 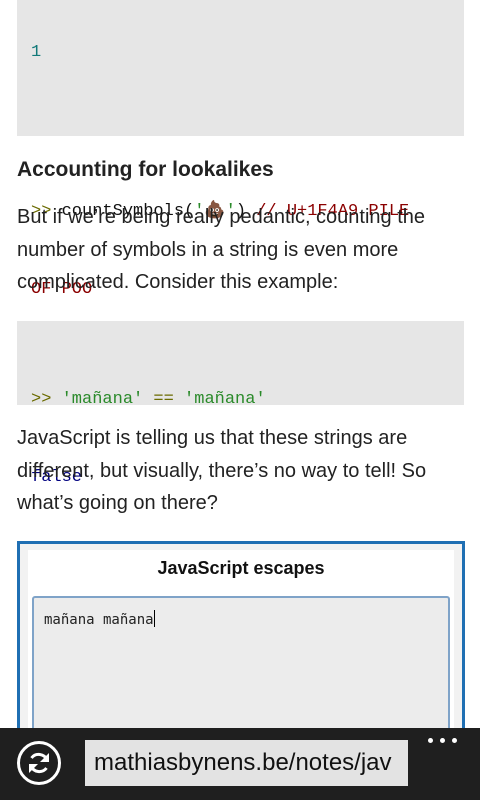 I want to click on widget-title: JavaScript escapes, so click(x=241, y=568).